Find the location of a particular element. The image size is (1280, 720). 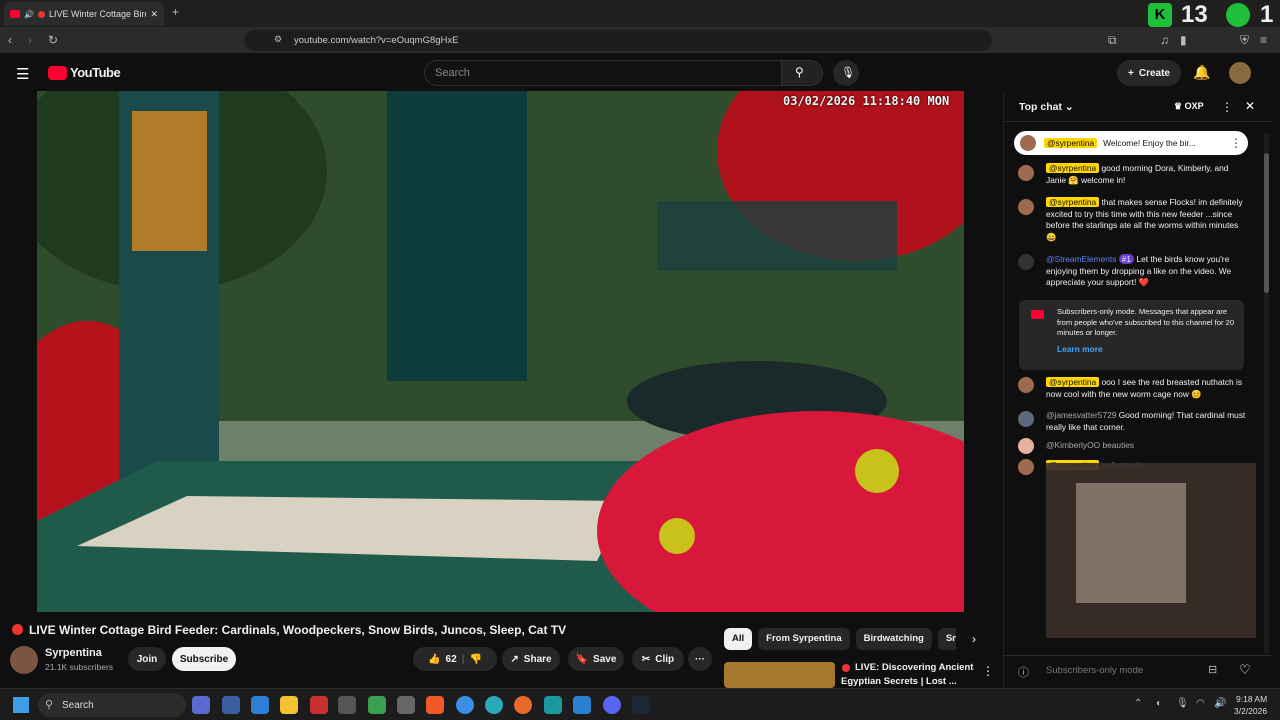

address-input: ⚙ youtube.com/watch?v=eOuqmG8gHxE is located at coordinates (618, 40).